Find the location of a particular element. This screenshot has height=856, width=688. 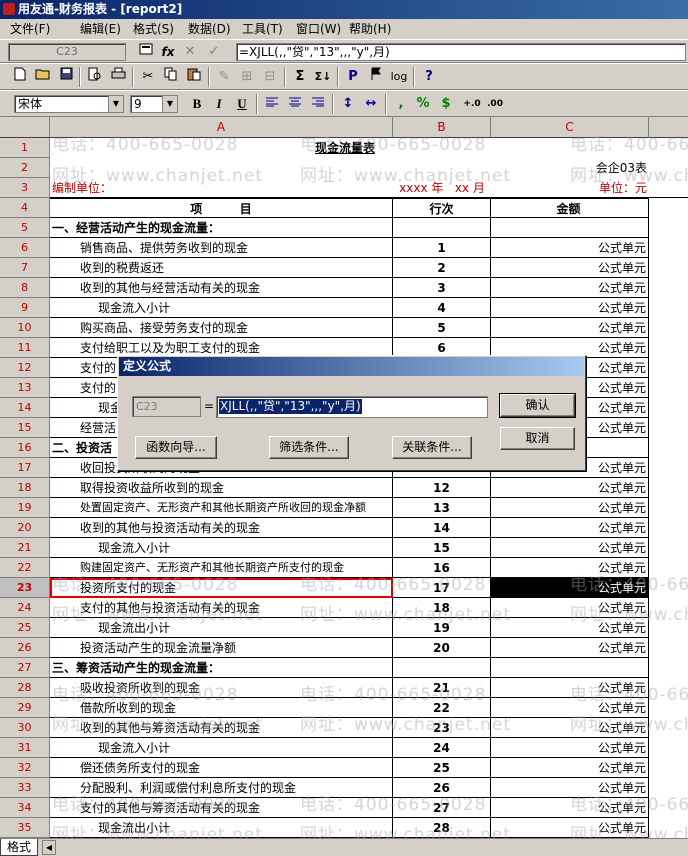

cell-line-no: 13 is located at coordinates (442, 508).